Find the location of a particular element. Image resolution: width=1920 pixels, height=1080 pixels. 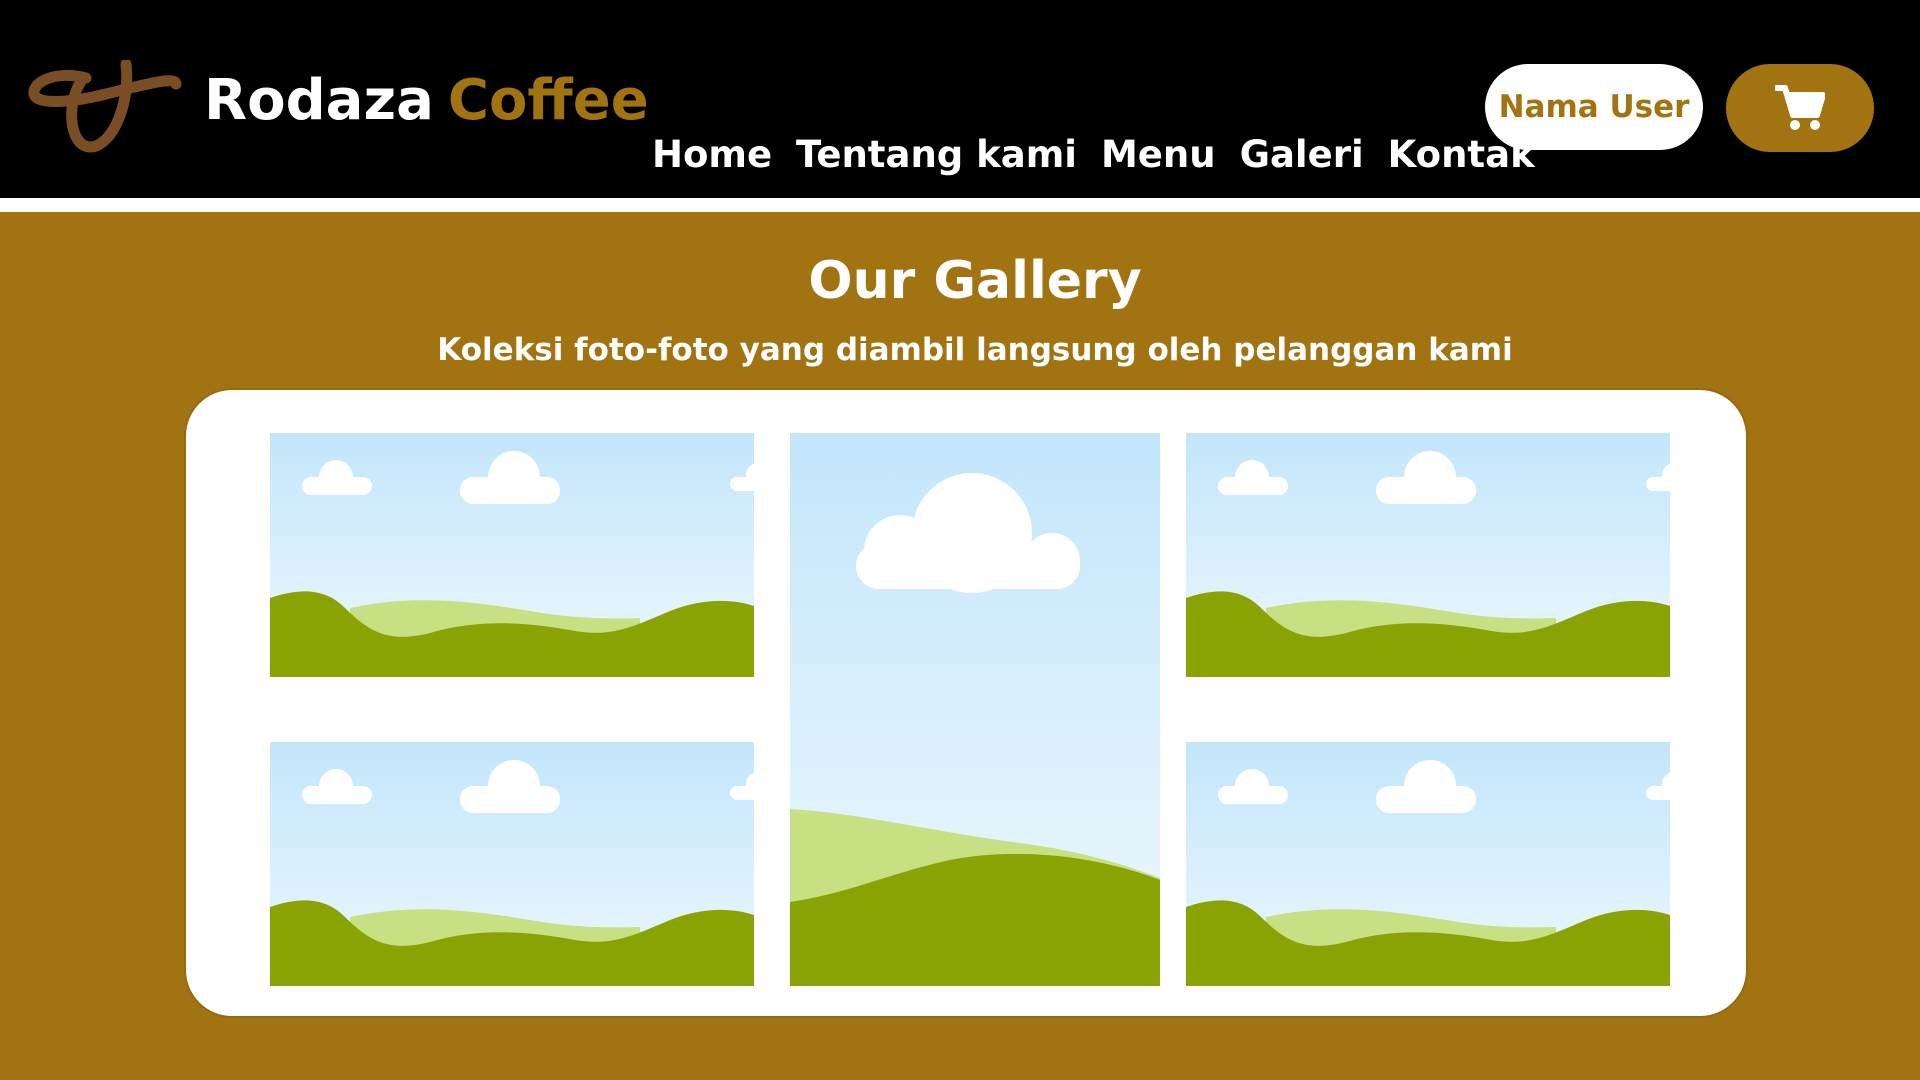

brand-name: Rodaza Coffee is located at coordinates (426, 101).